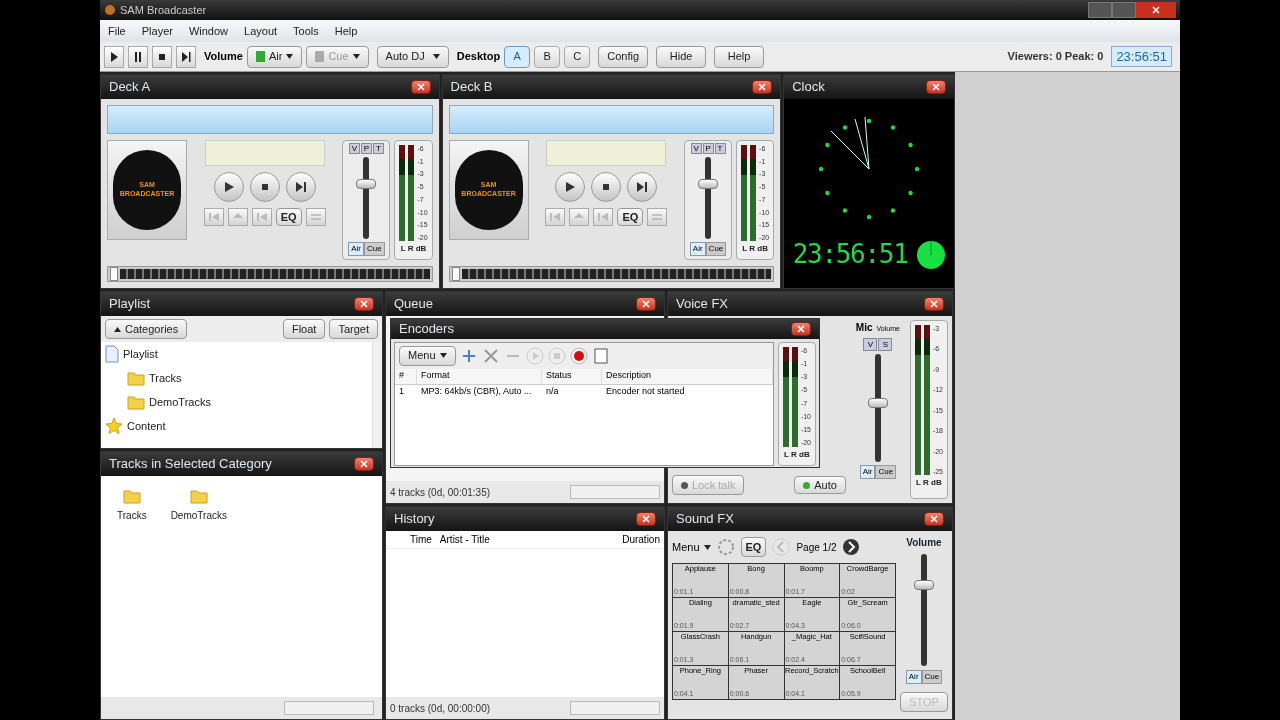 The width and height of the screenshot is (1280, 720). Describe the element at coordinates (190, 464) in the screenshot. I see `panel-title: Tracks in Selected Category` at that location.